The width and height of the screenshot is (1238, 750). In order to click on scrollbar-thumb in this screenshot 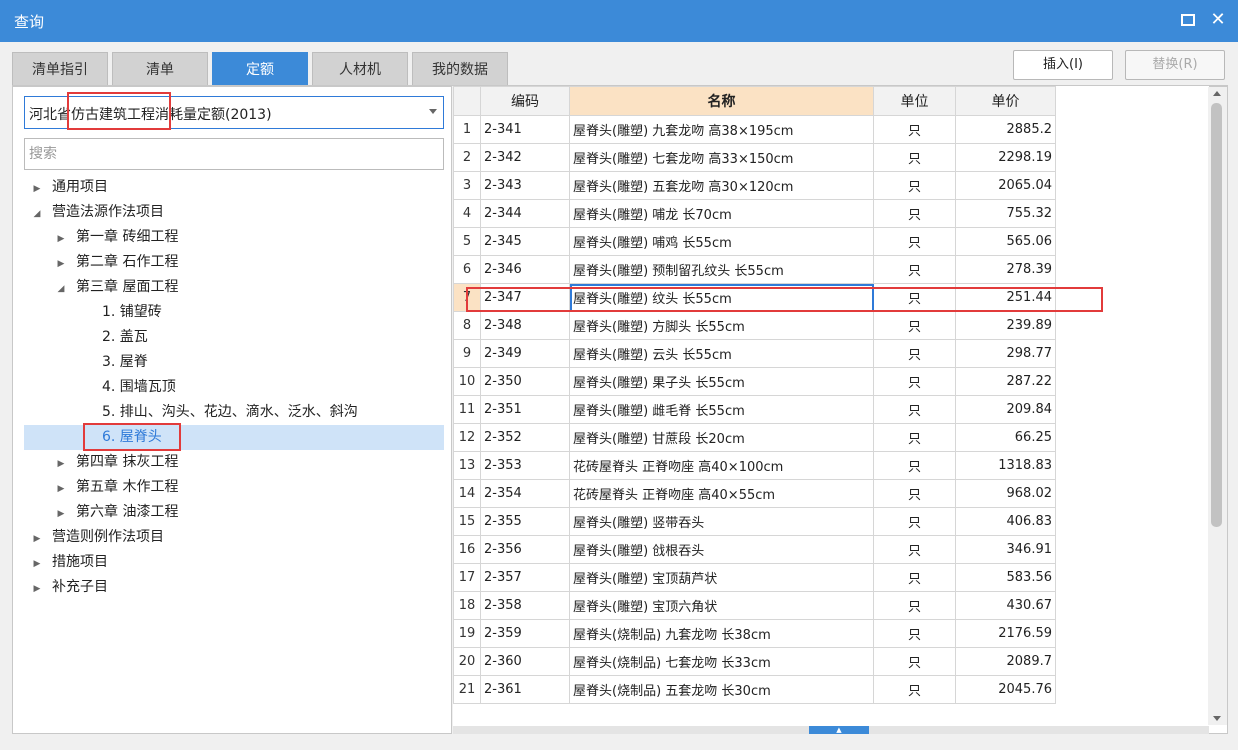, I will do `click(1216, 315)`.